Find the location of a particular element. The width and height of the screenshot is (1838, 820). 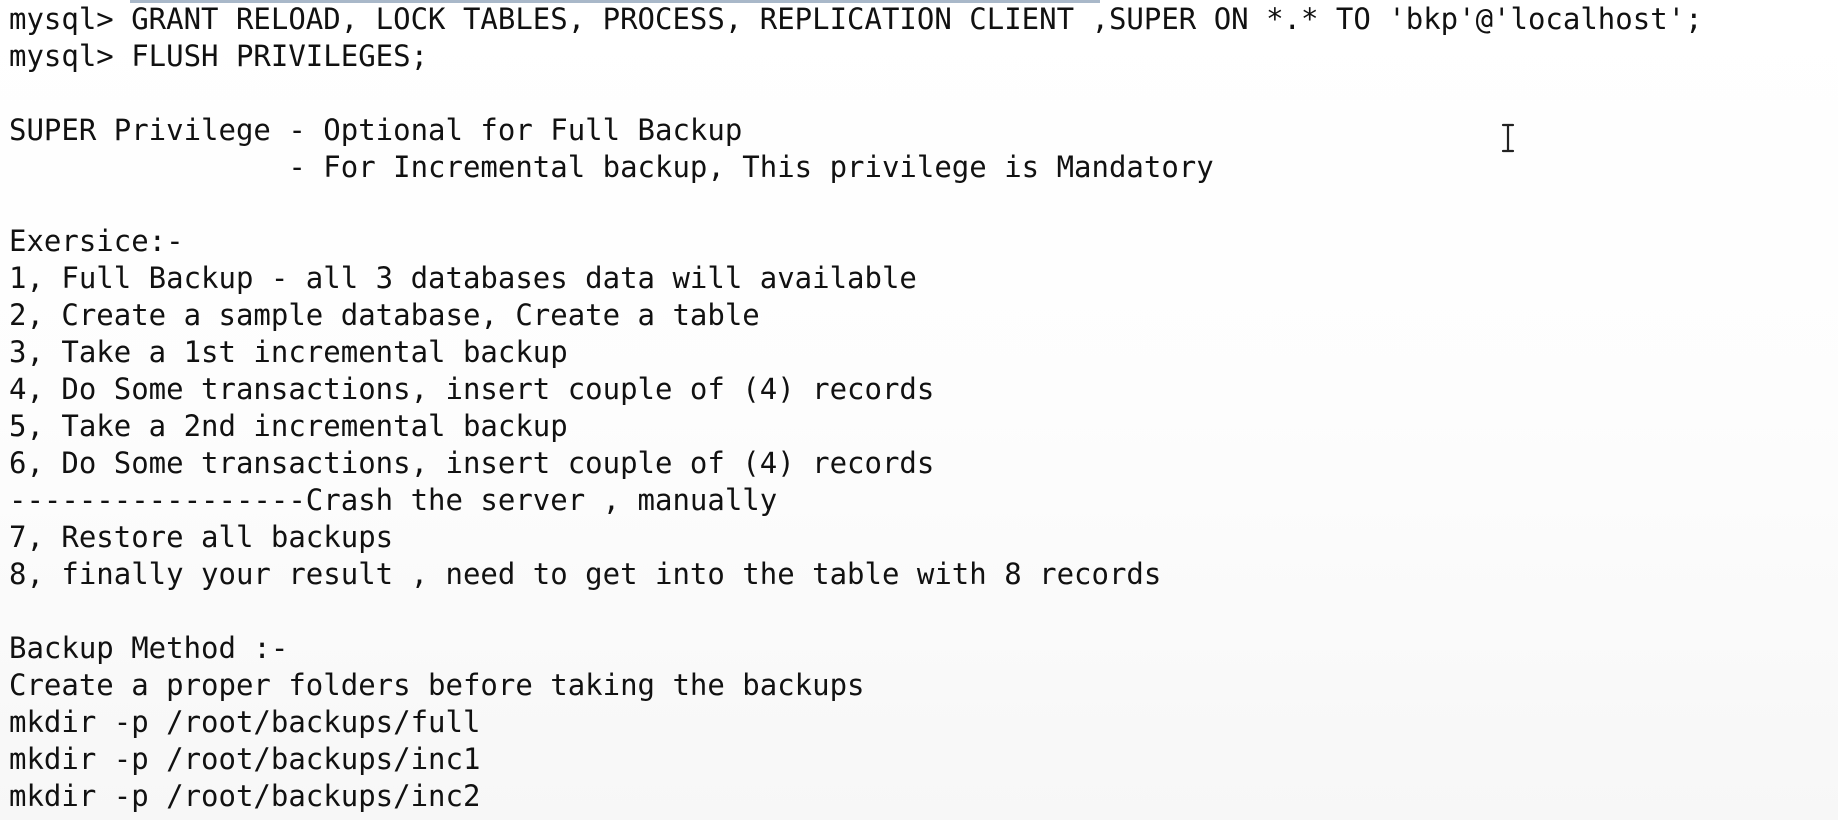

line-20: mkdir -p /root/backups/full is located at coordinates (245, 722).